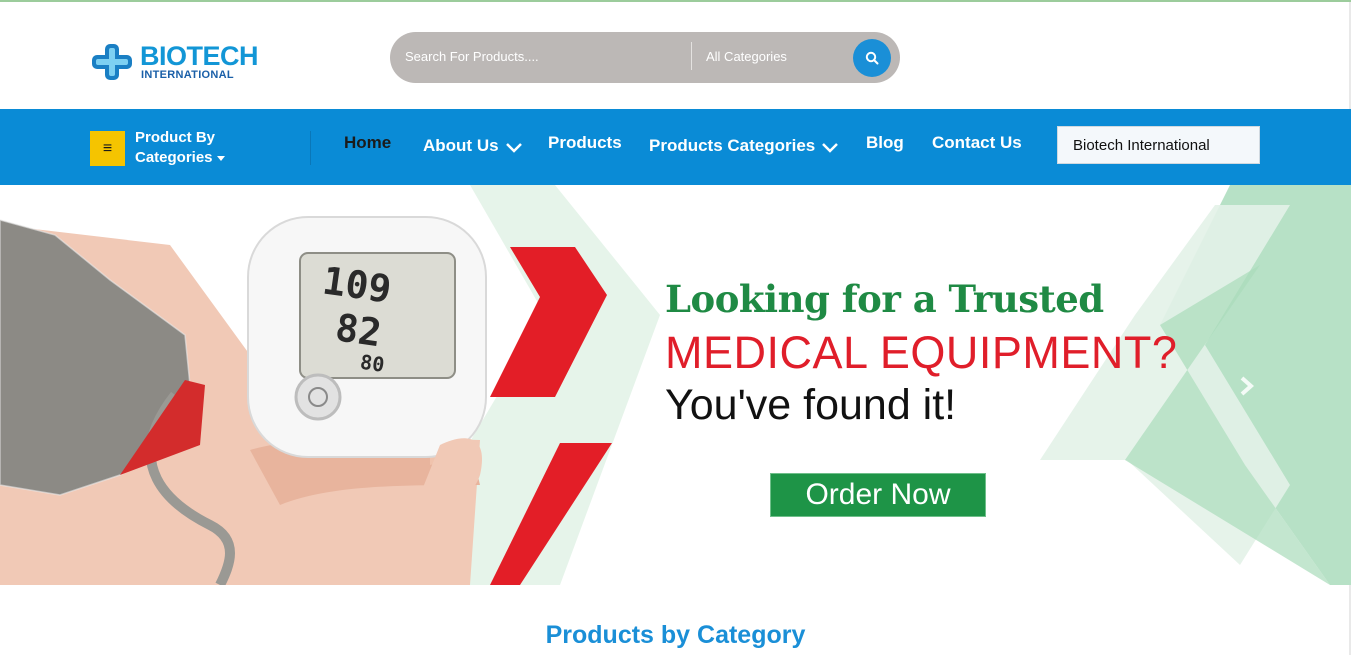  I want to click on brand-logo: BIOTECH INTERNATIONAL, so click(185, 62).